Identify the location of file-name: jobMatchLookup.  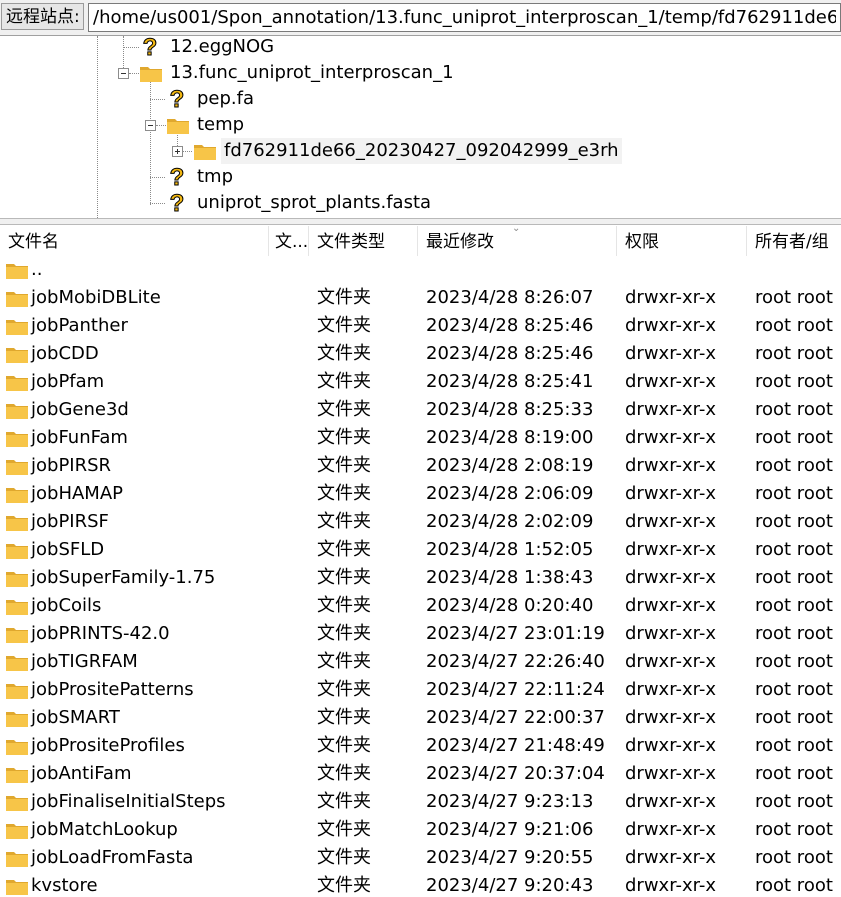
(104, 829).